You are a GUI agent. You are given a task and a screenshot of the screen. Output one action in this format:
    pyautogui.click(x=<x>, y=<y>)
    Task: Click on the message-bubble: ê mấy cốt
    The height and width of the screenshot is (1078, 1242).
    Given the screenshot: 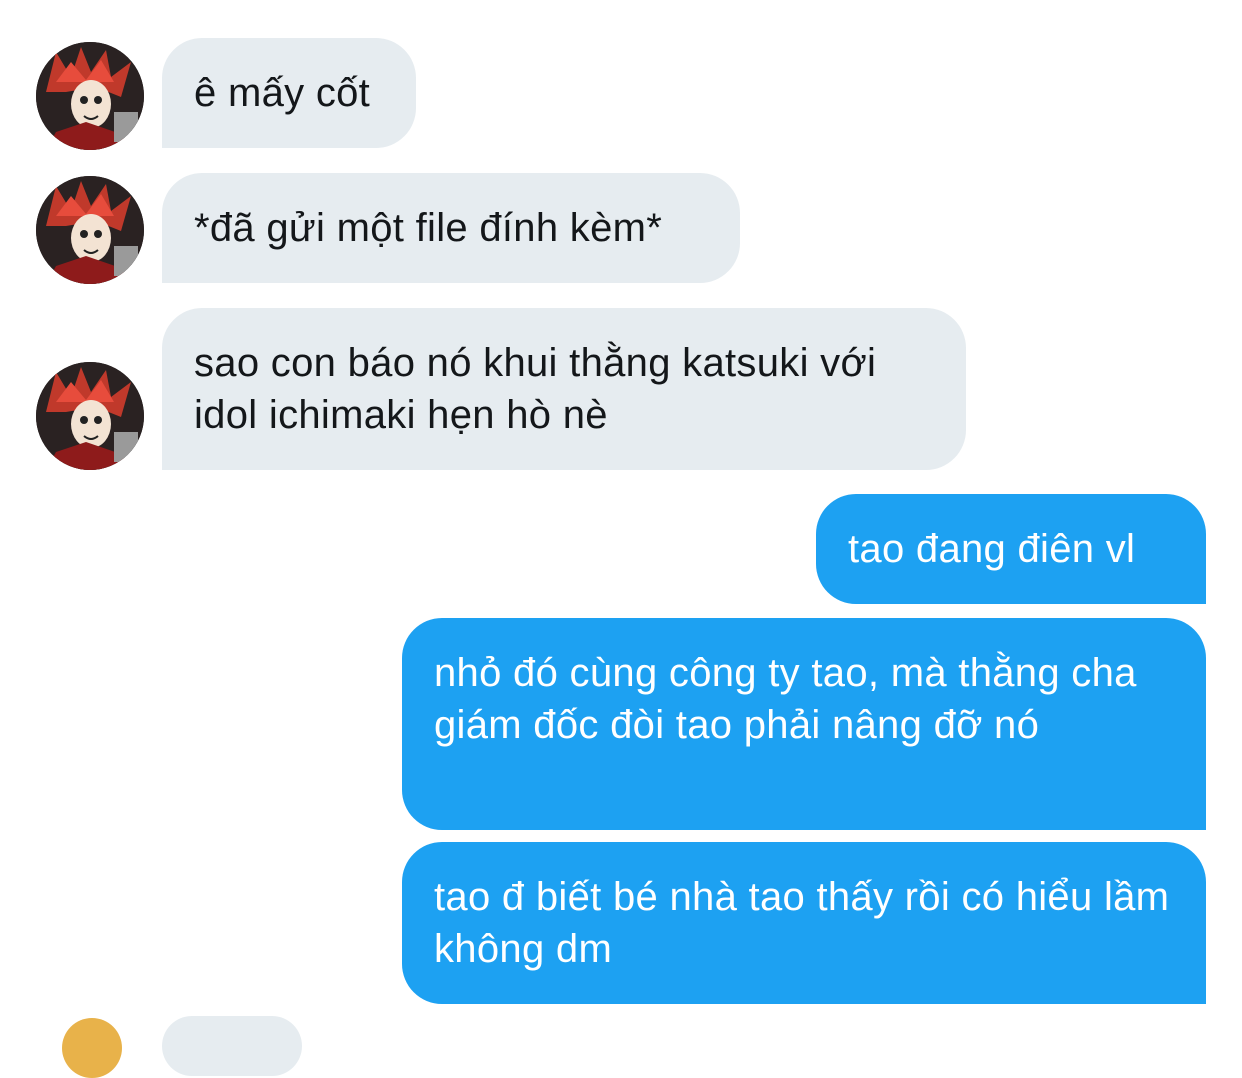 What is the action you would take?
    pyautogui.click(x=289, y=93)
    